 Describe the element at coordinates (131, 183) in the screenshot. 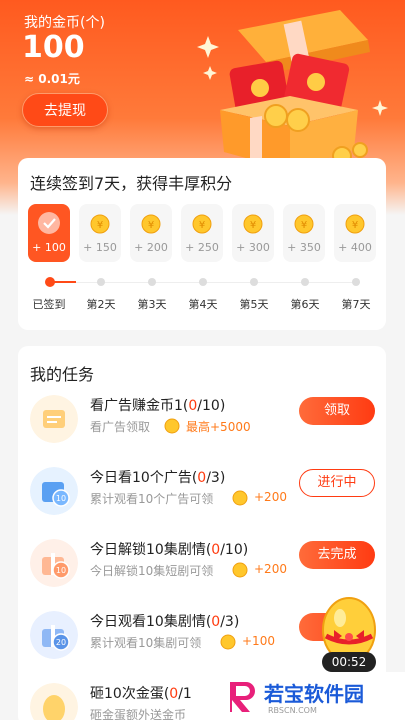

I see `signin-title: 连续签到7天，获得丰厚积分` at that location.